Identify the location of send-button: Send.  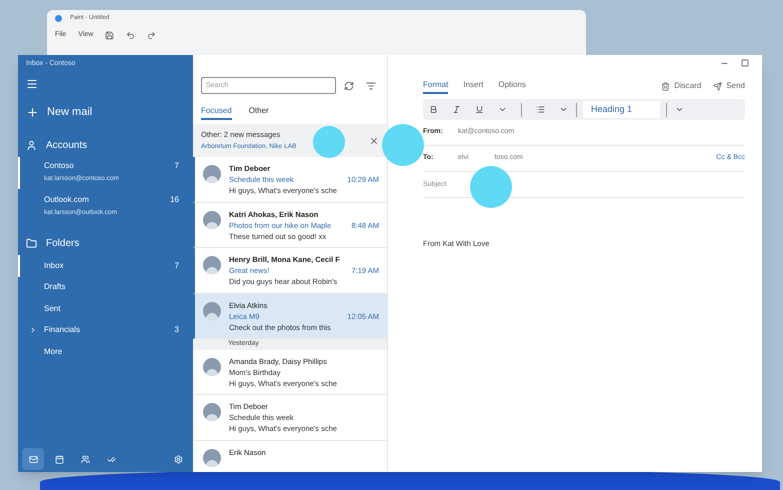
(729, 86).